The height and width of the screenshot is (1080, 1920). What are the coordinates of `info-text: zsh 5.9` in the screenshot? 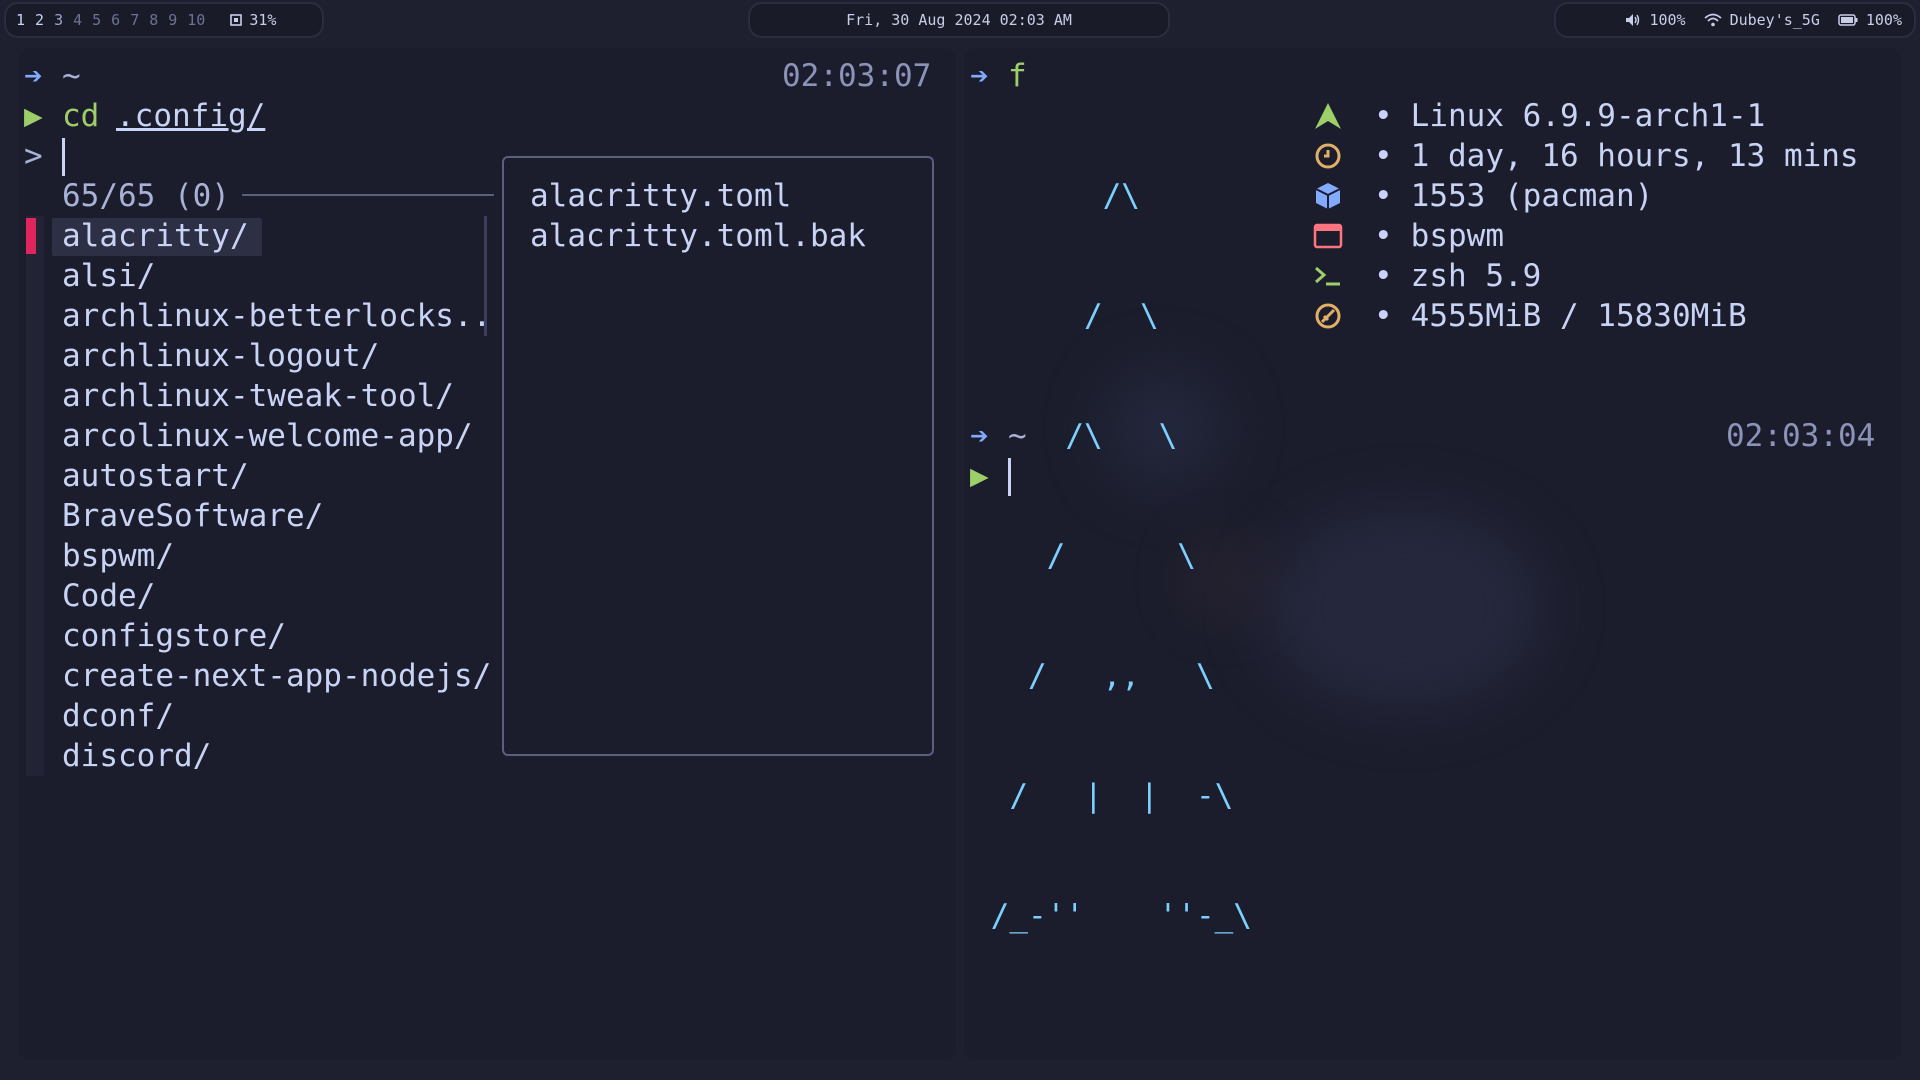 It's located at (1476, 276).